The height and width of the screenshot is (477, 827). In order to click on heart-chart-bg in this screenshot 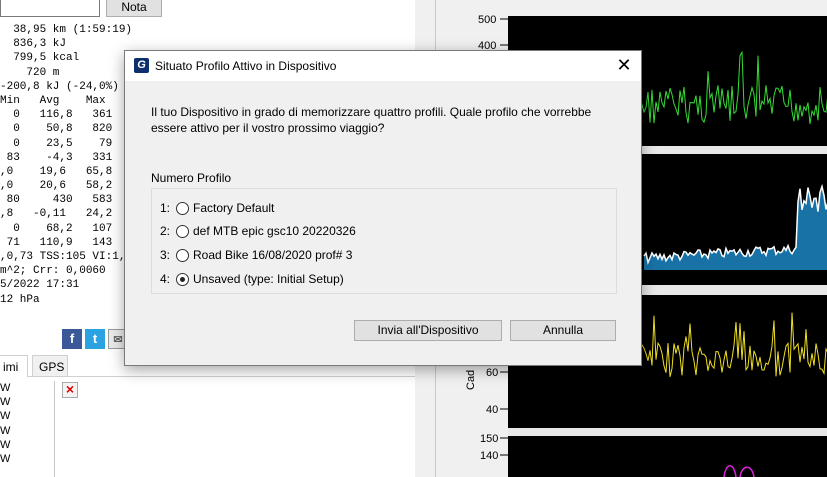, I will do `click(667, 456)`.